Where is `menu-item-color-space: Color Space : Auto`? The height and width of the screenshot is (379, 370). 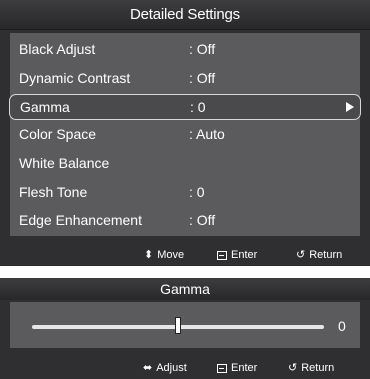
menu-item-color-space: Color Space : Auto is located at coordinates (185, 134).